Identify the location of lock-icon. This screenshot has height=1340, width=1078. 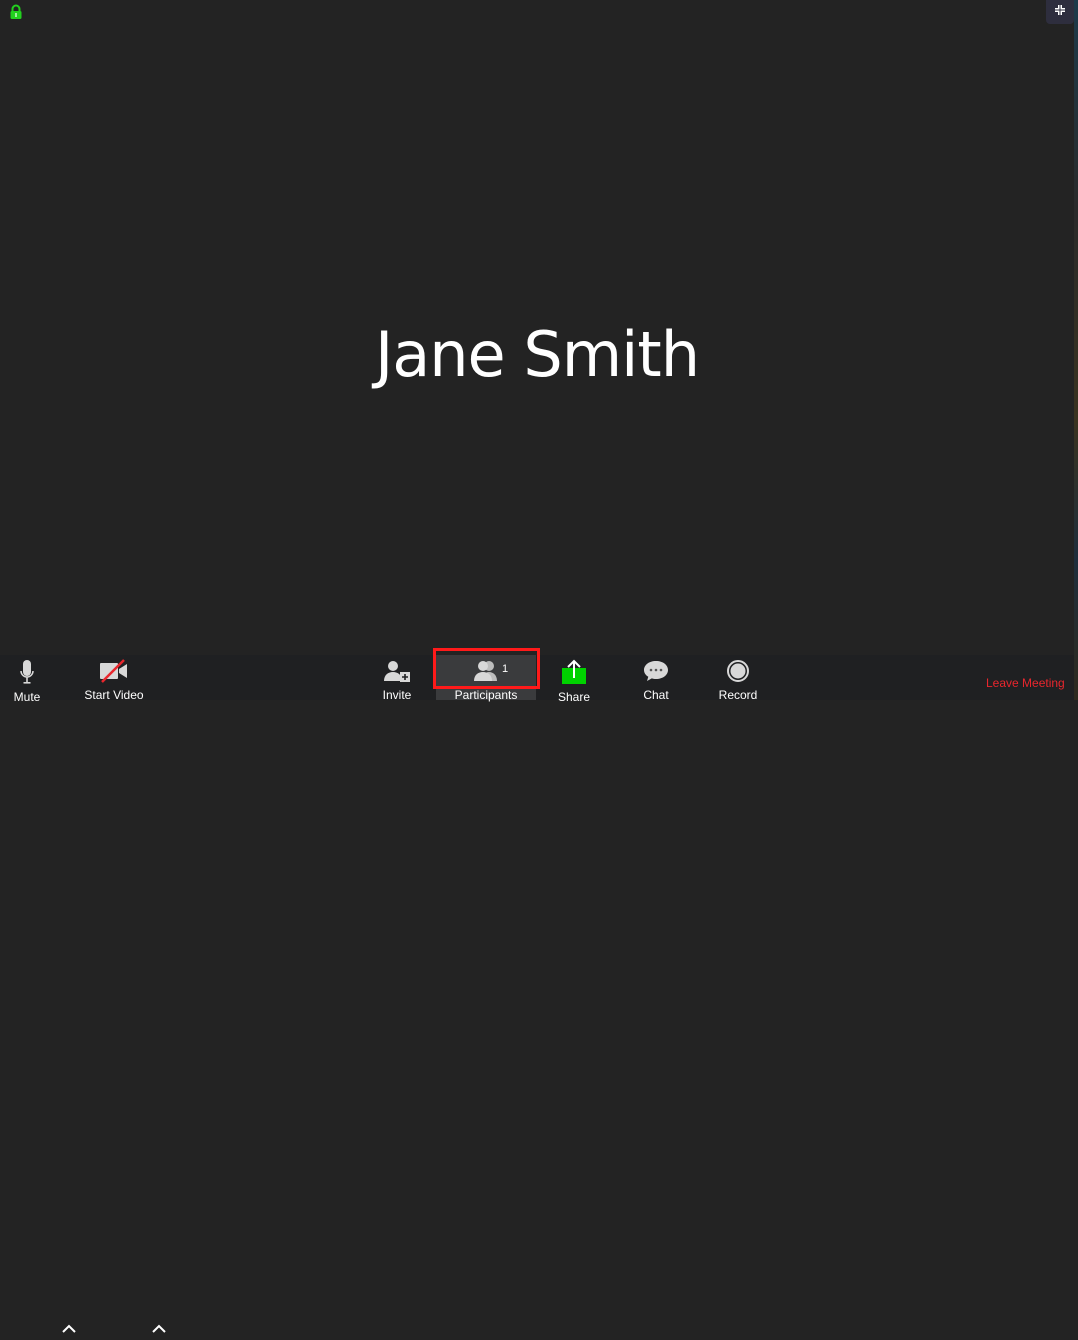
(16, 12).